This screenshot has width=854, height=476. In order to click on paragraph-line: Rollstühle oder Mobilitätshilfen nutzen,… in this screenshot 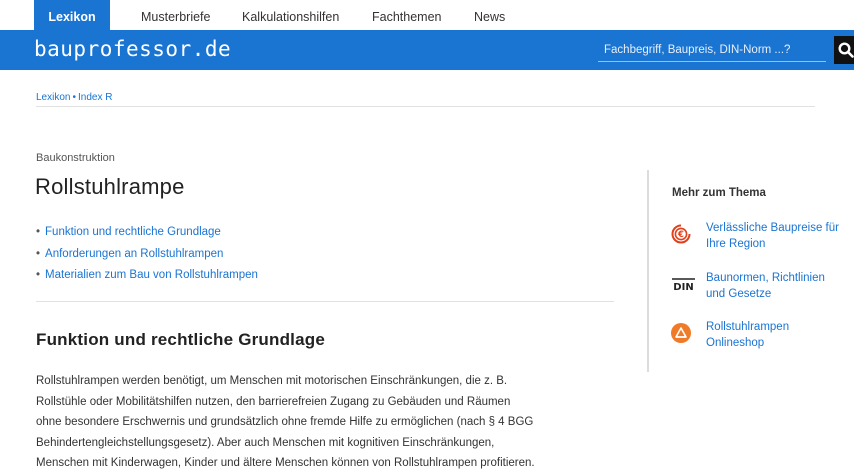, I will do `click(273, 401)`.